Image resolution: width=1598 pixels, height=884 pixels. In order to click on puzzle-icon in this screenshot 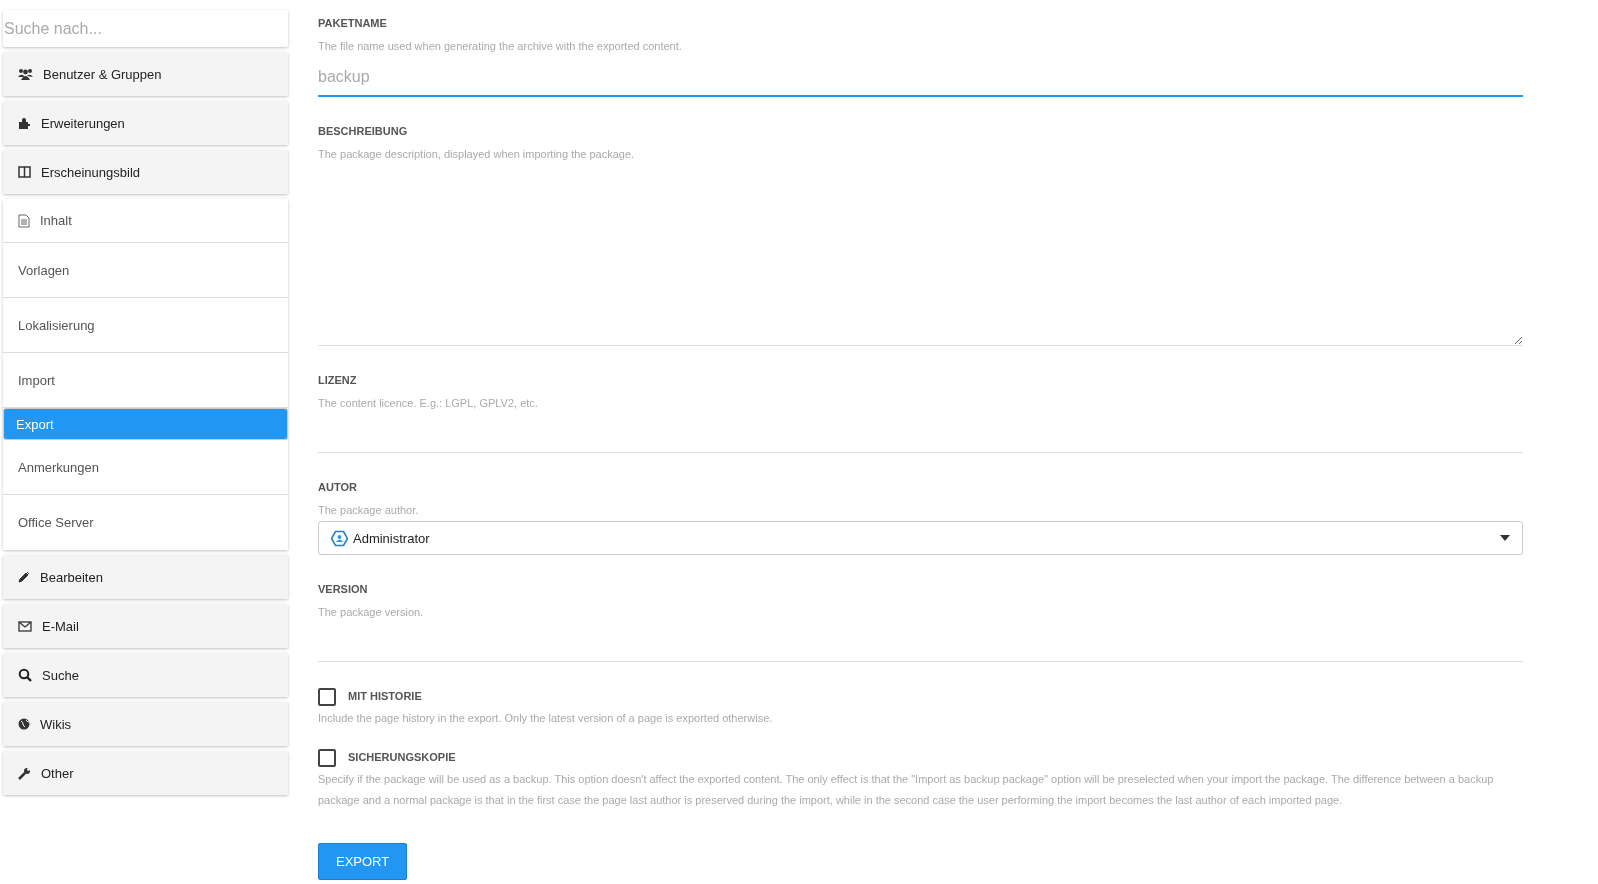, I will do `click(24, 123)`.